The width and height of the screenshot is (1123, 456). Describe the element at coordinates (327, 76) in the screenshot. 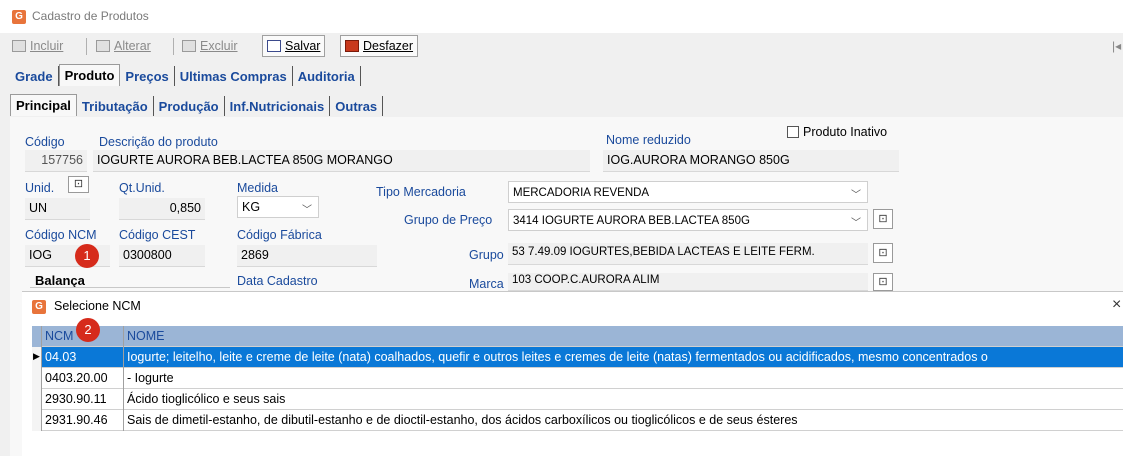

I see `tab-auditoria: Auditoria` at that location.